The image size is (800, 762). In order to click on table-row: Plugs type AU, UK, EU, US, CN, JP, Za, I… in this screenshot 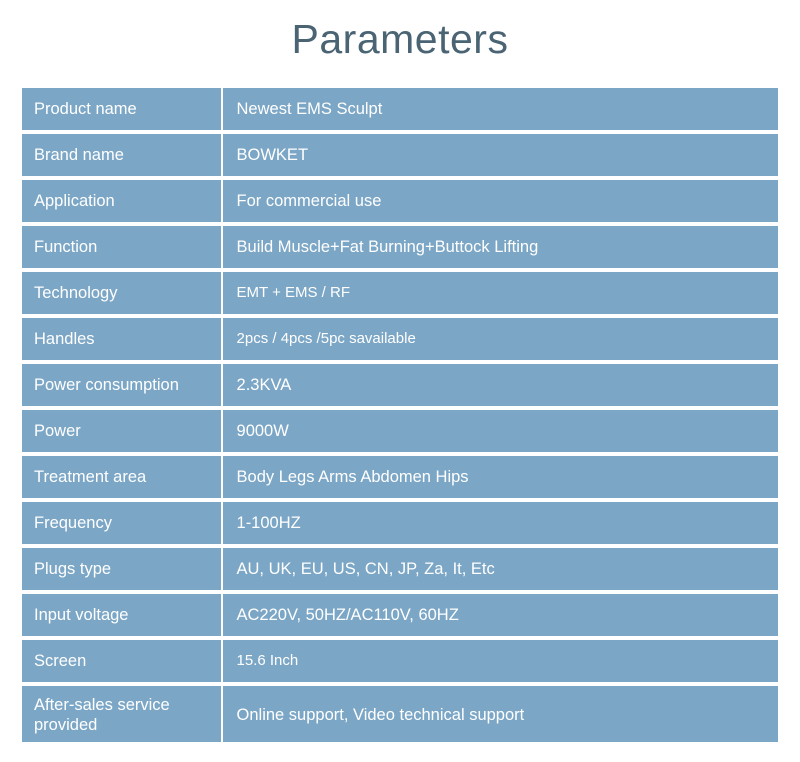, I will do `click(400, 569)`.